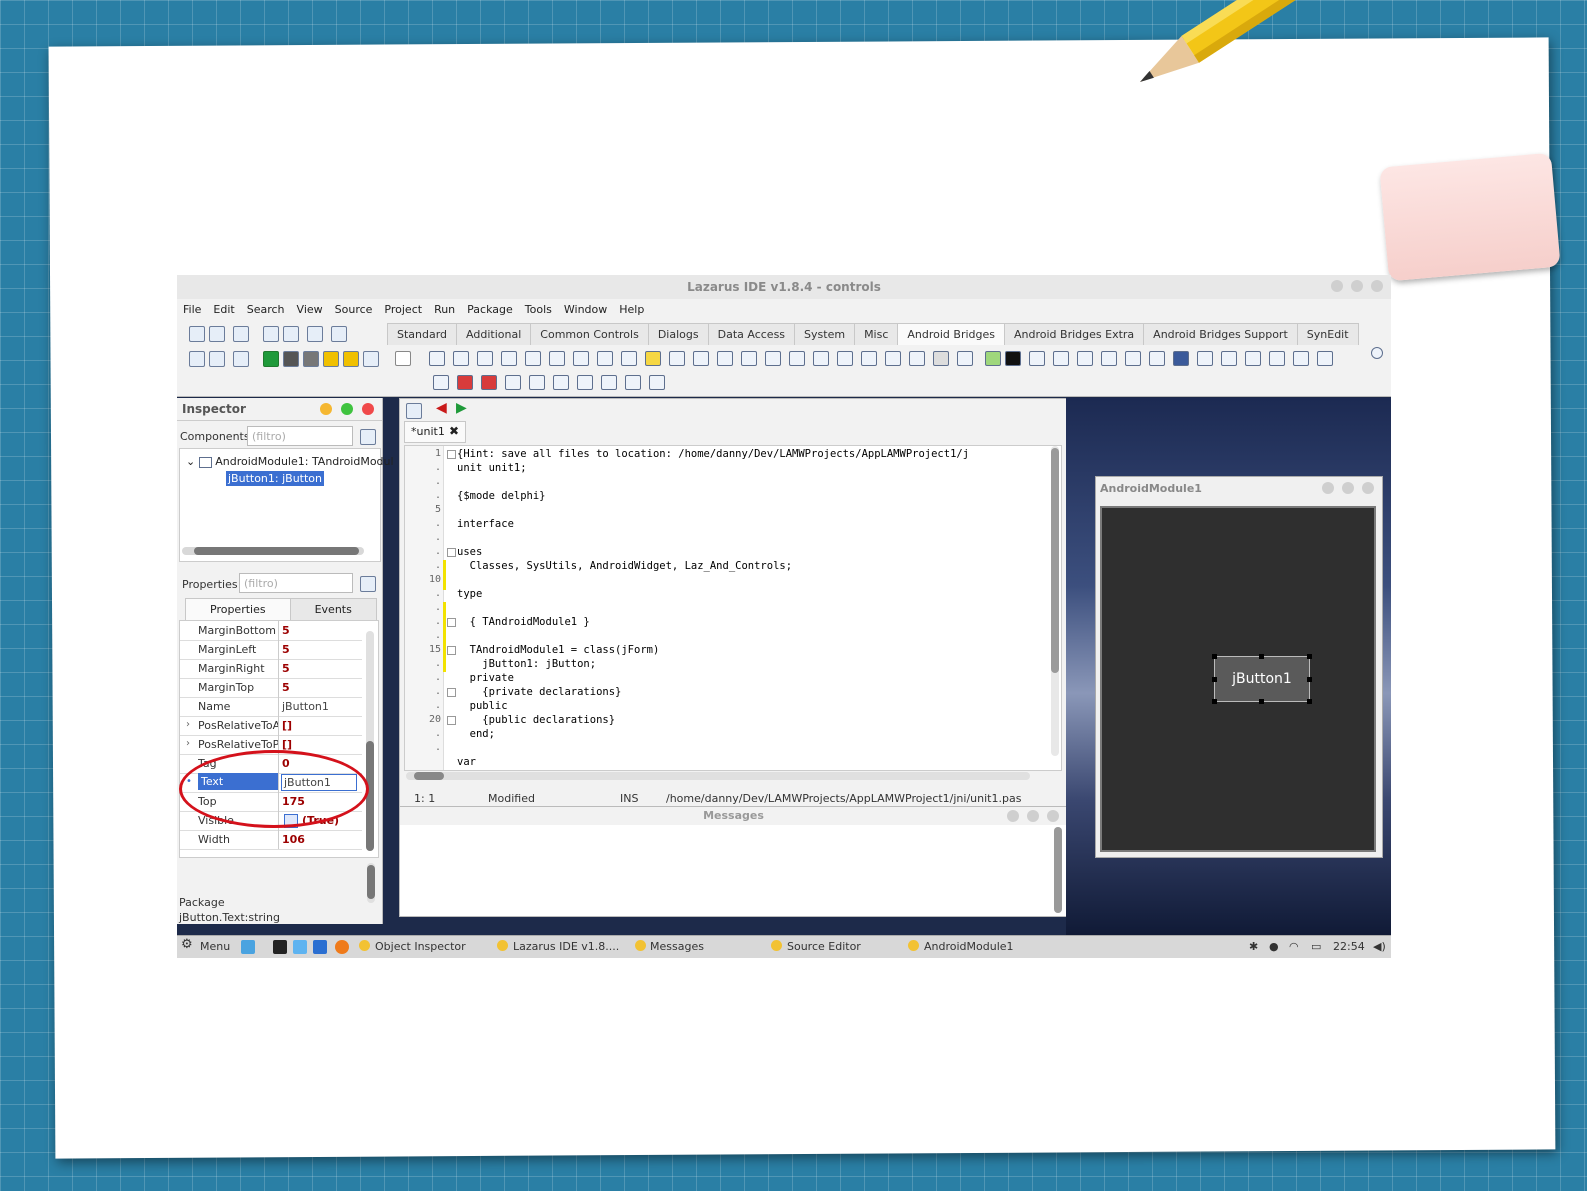 Image resolution: width=1587 pixels, height=1191 pixels. What do you see at coordinates (188, 724) in the screenshot?
I see `expand-icon: ›` at bounding box center [188, 724].